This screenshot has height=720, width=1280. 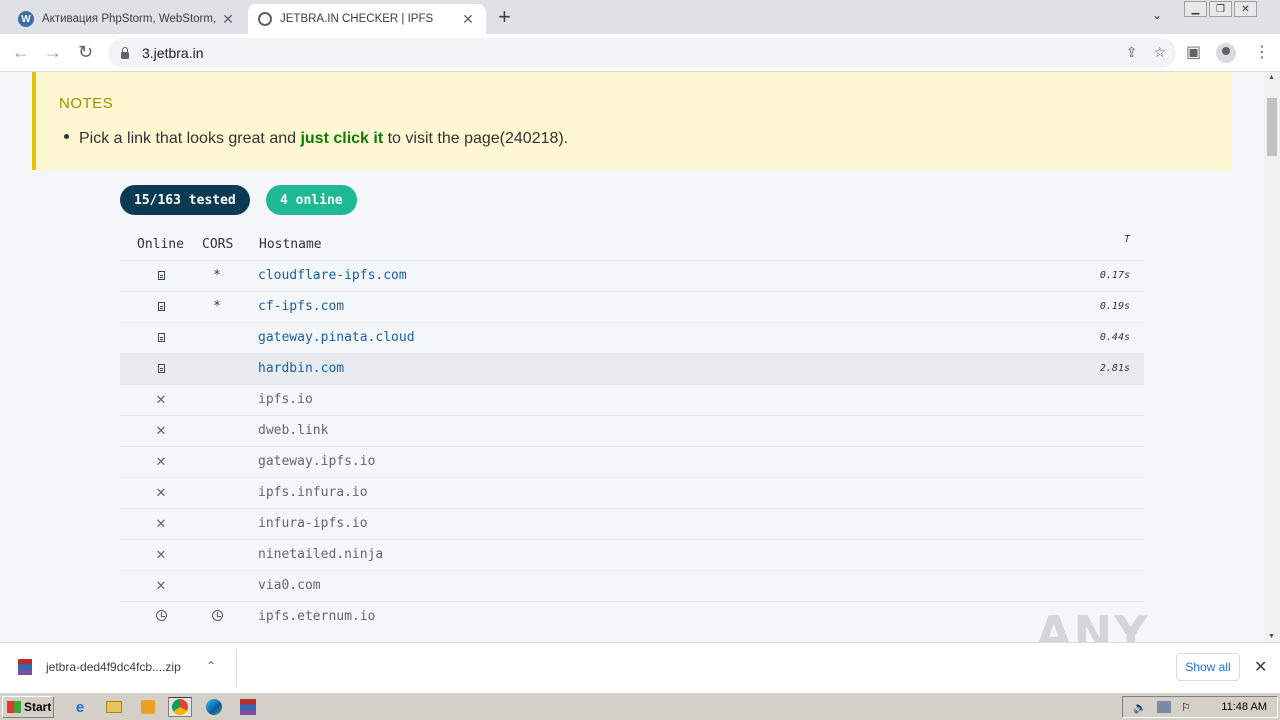 What do you see at coordinates (236, 668) in the screenshot?
I see `divider` at bounding box center [236, 668].